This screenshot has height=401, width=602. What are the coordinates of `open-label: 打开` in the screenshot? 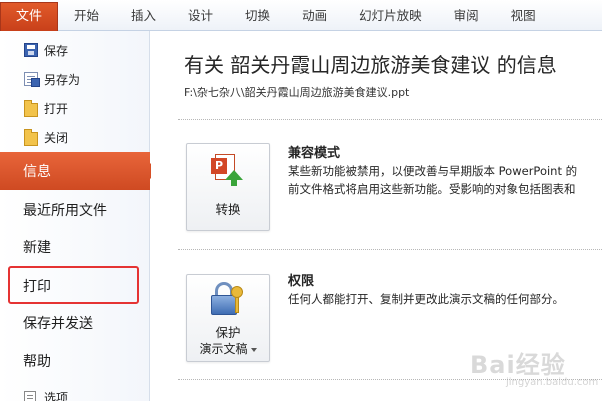 It's located at (56, 108).